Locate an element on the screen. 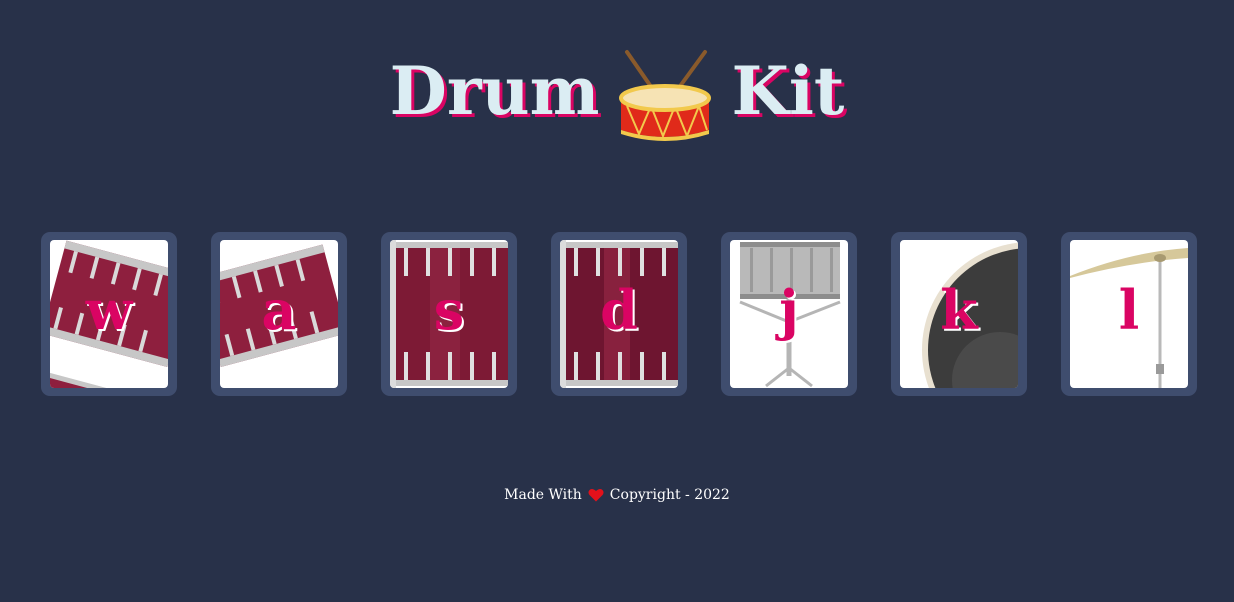 This screenshot has width=1234, height=602. drum-face: j is located at coordinates (789, 314).